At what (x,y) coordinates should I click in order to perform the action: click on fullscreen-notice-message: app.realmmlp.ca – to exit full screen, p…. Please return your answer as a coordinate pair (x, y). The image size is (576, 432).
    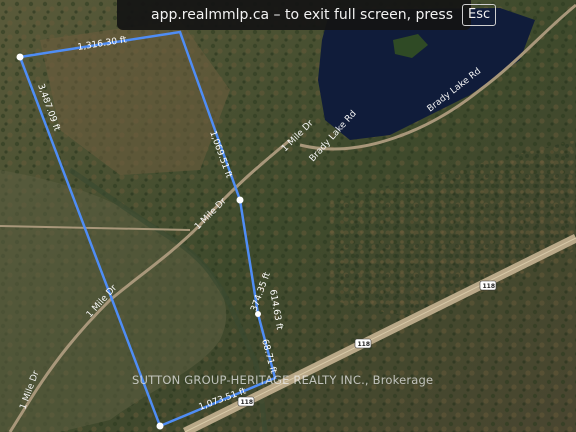
    Looking at the image, I should click on (302, 15).